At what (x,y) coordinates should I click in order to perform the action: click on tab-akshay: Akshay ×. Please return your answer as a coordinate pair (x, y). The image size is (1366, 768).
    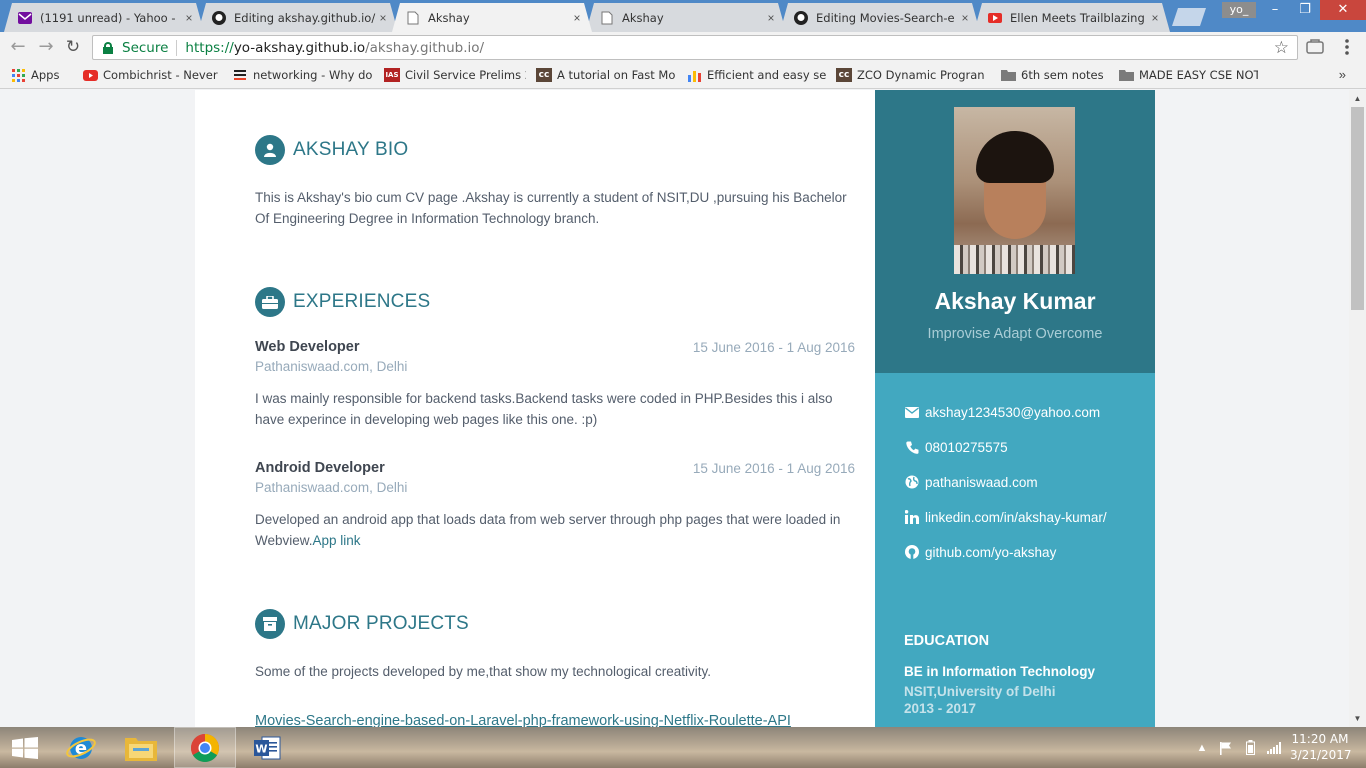
    Looking at the image, I should click on (686, 17).